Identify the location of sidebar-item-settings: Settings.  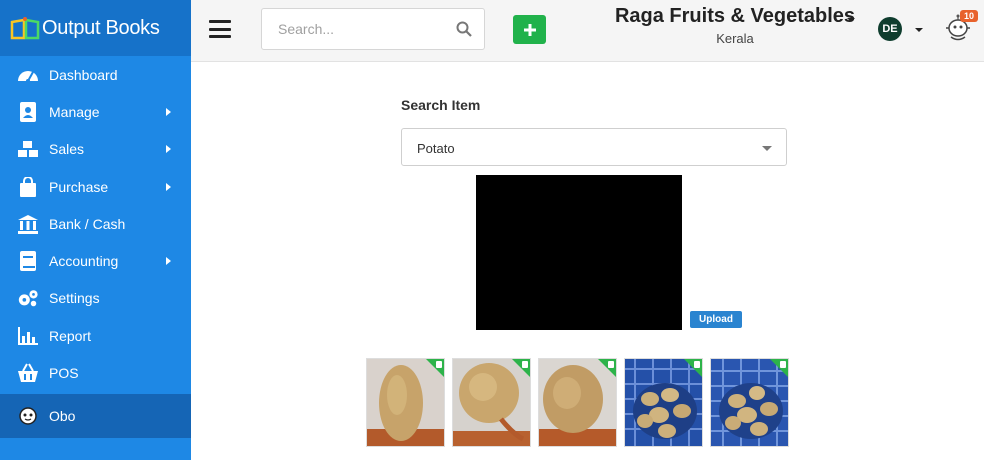
(95, 298).